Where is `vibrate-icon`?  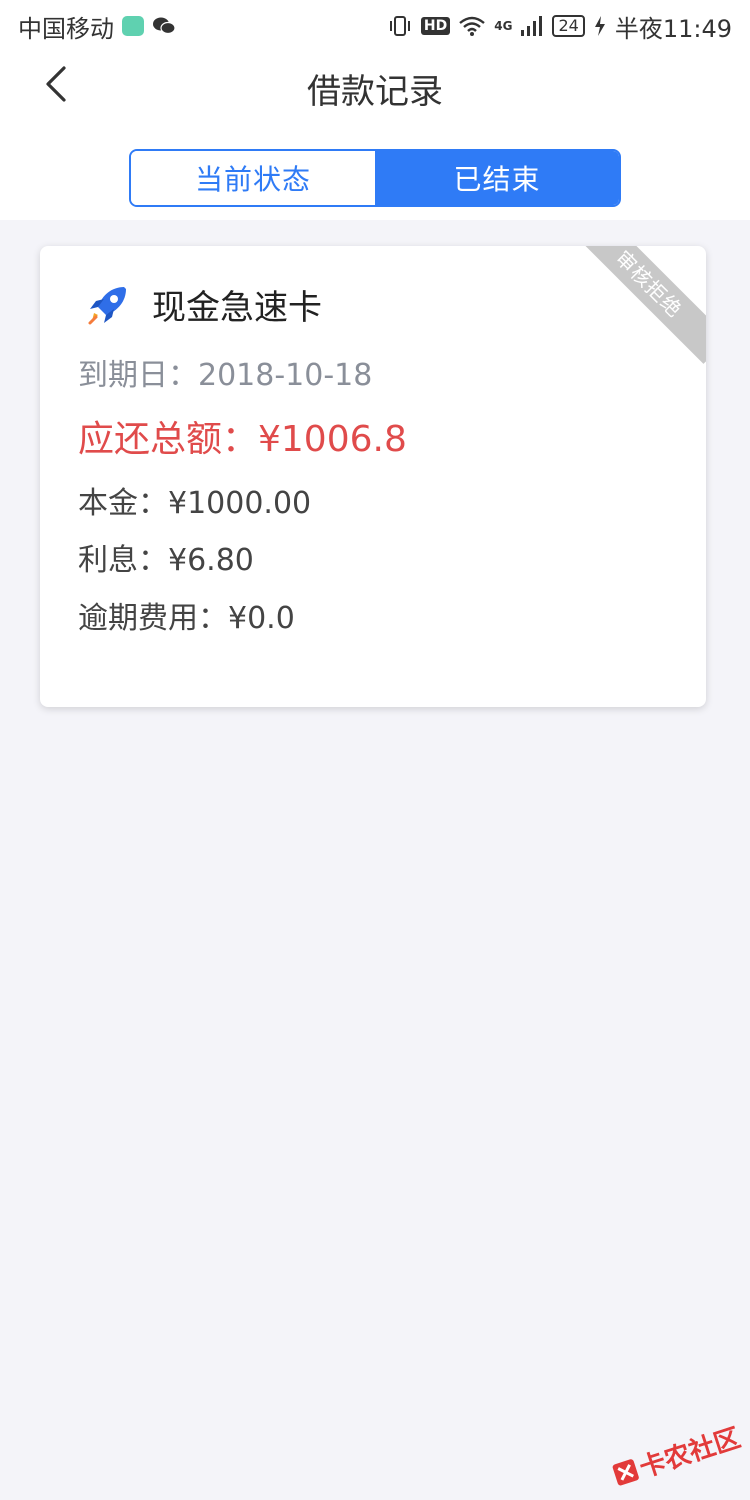
vibrate-icon is located at coordinates (399, 26).